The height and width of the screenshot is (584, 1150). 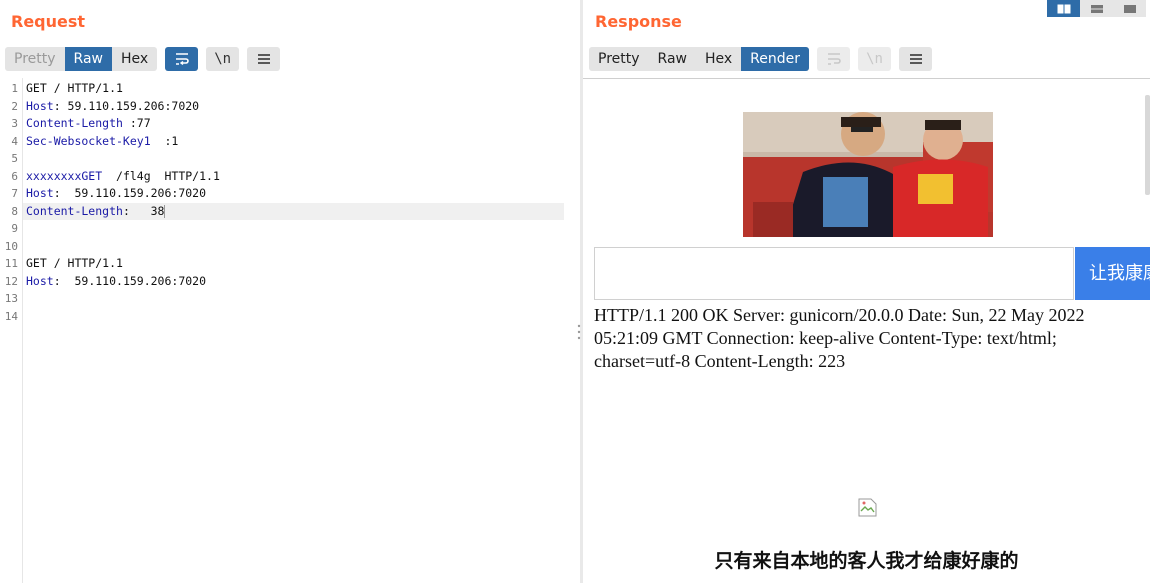 I want to click on request-tab-raw: Raw, so click(x=88, y=59).